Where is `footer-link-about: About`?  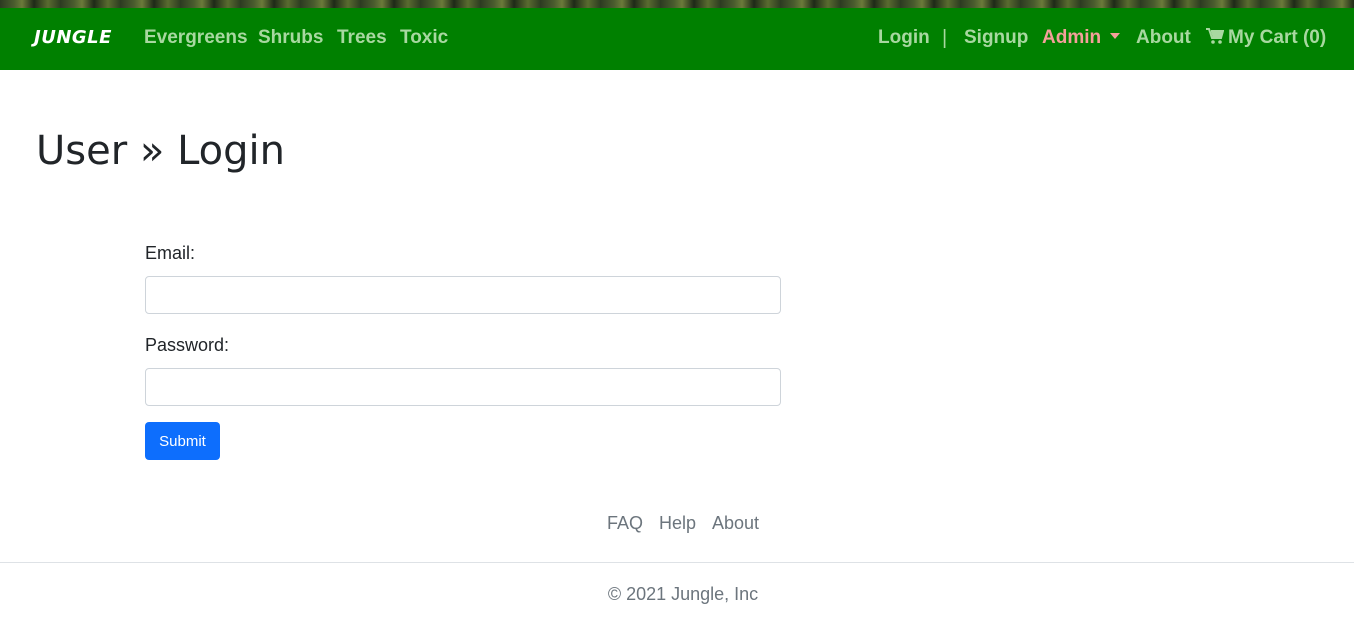 footer-link-about: About is located at coordinates (735, 523).